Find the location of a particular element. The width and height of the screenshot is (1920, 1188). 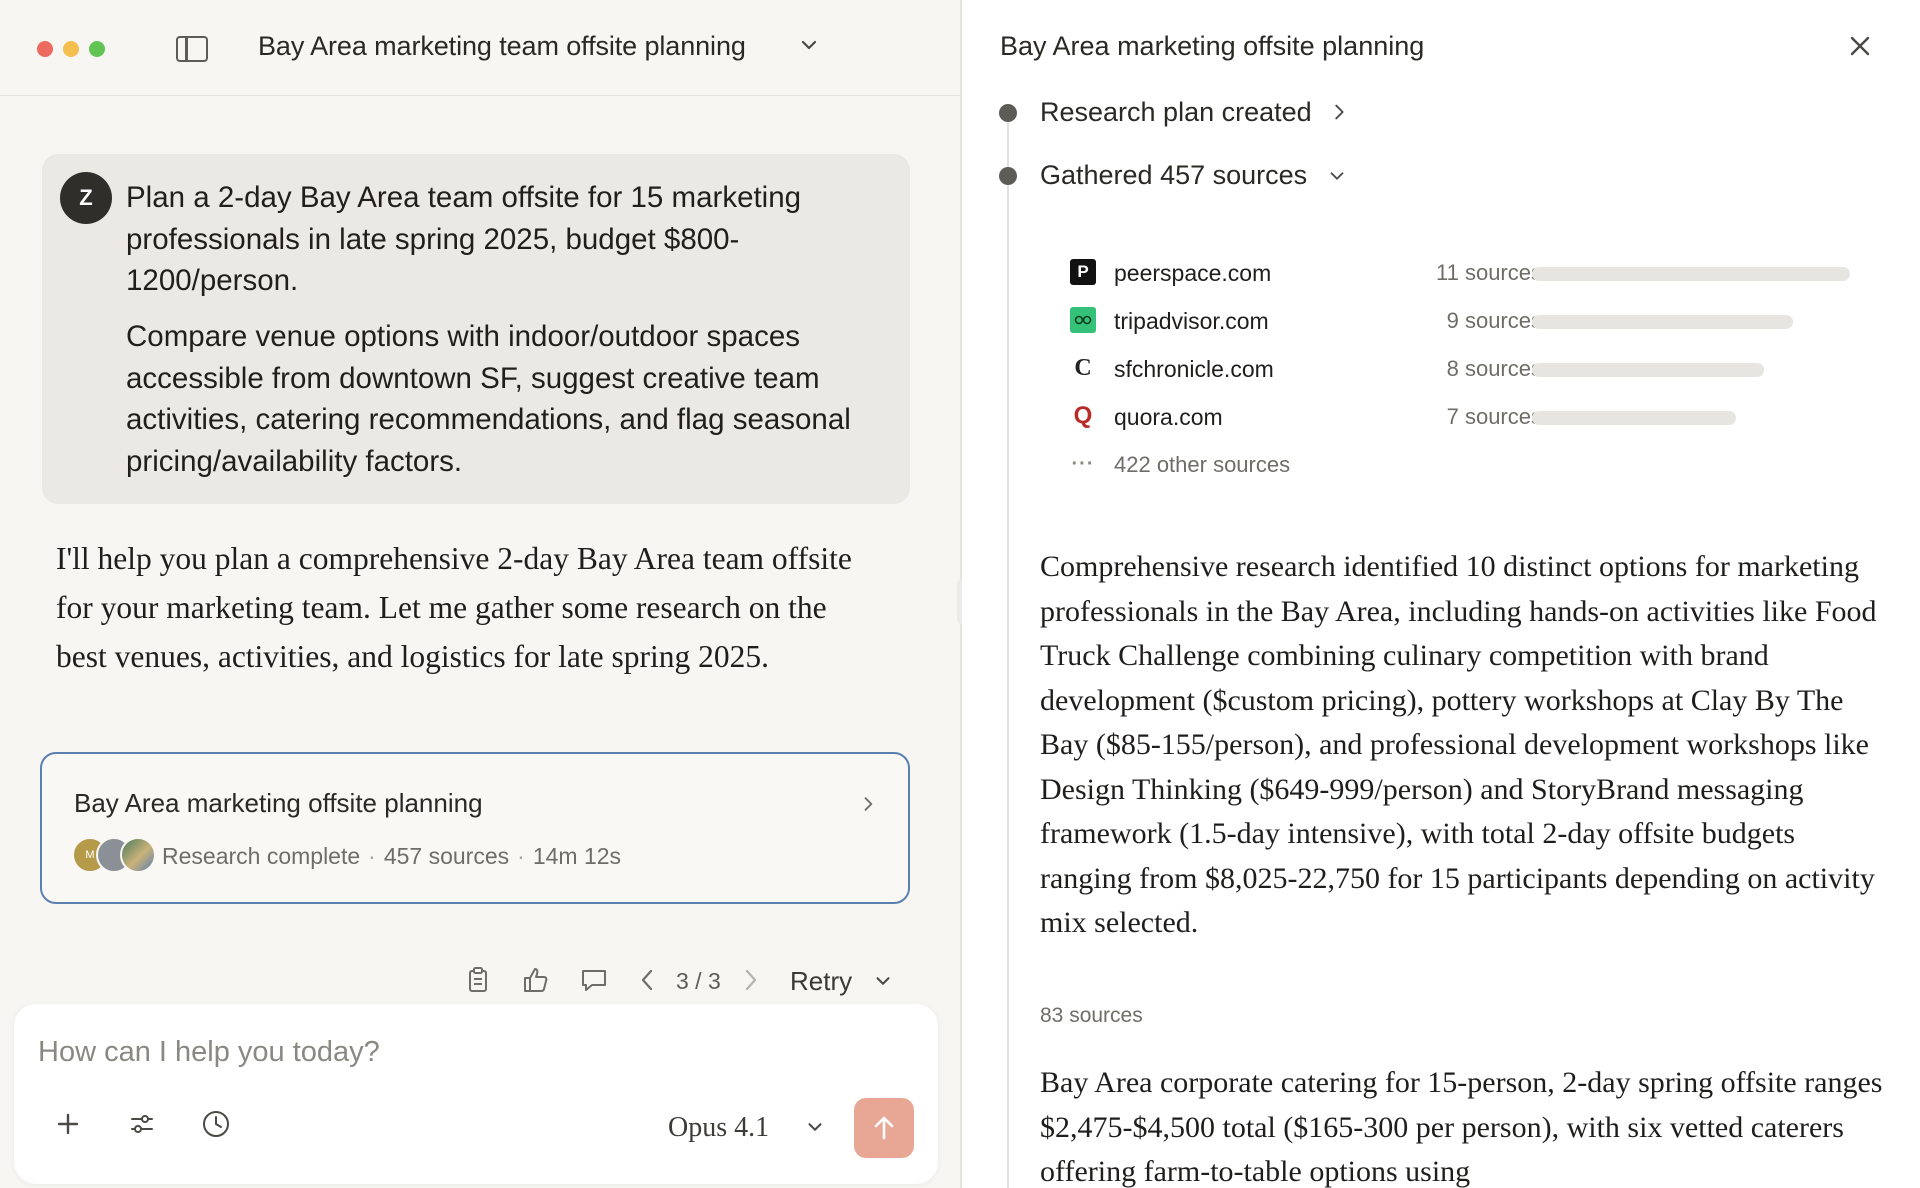

source-domain: quora.com is located at coordinates (1168, 417).